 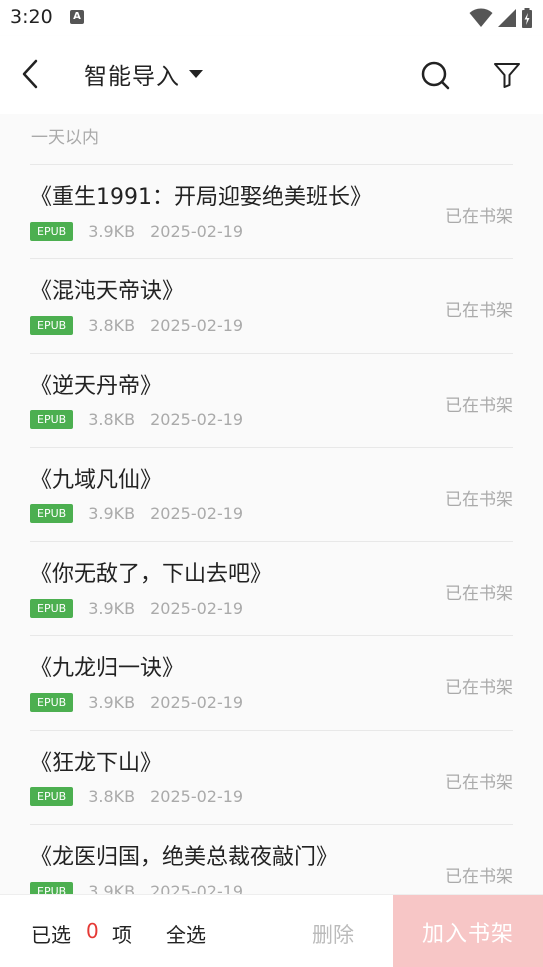 What do you see at coordinates (184, 858) in the screenshot?
I see `book-title: 《龙医归国，绝美总裁夜敲门》` at bounding box center [184, 858].